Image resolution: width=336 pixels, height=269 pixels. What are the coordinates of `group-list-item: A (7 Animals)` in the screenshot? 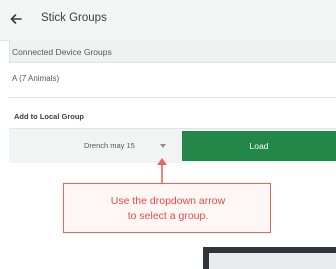 It's located at (172, 80).